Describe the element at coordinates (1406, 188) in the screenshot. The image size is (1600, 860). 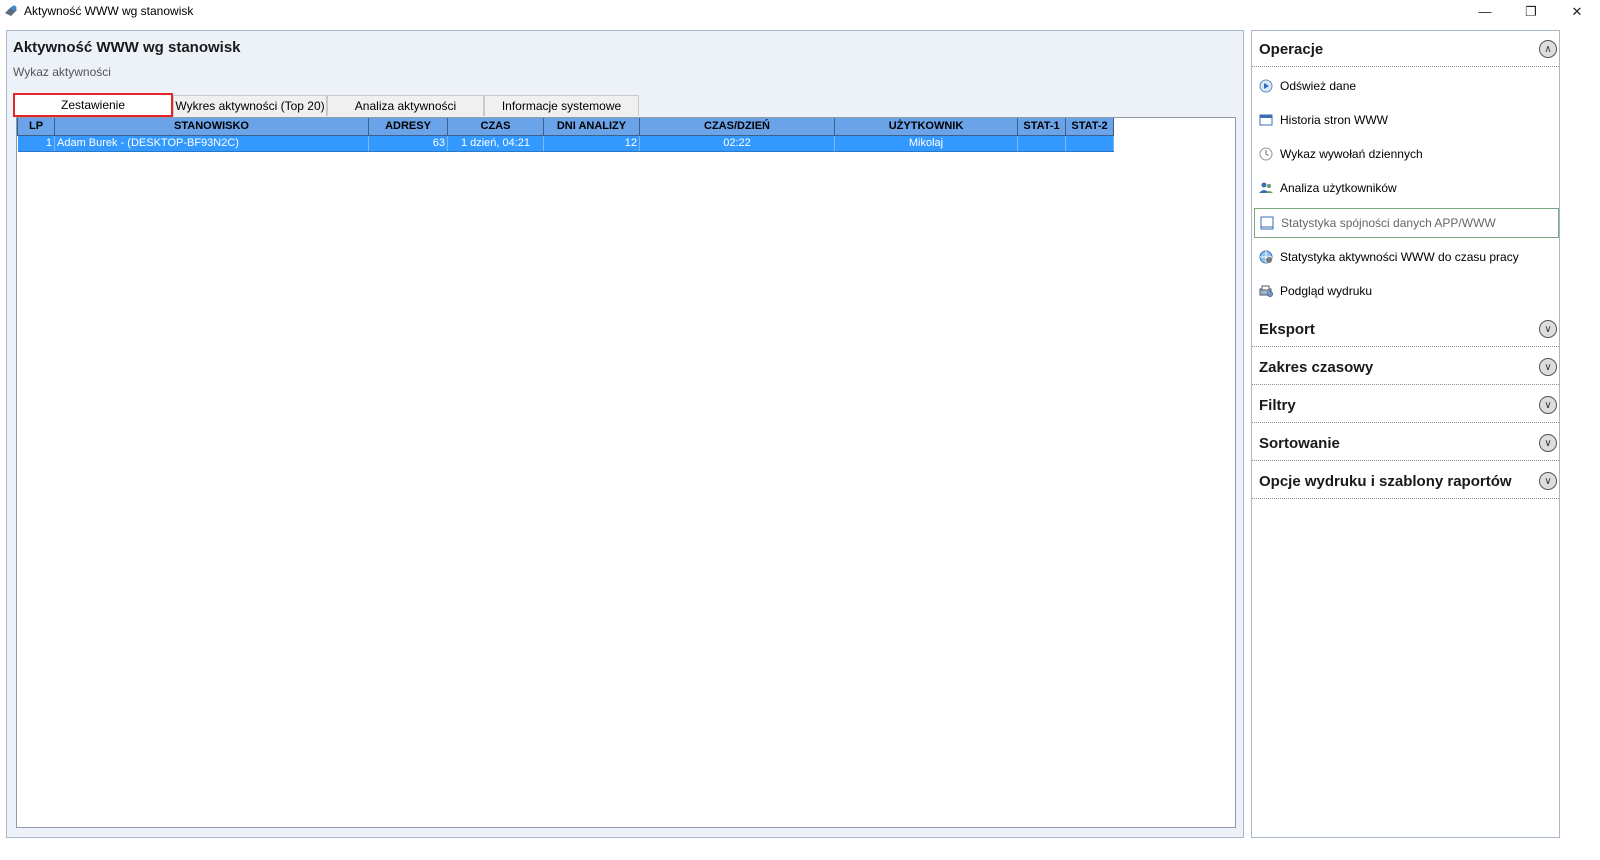
I see `op-analiza-uzytkownikow: Analiza użytkowników` at that location.